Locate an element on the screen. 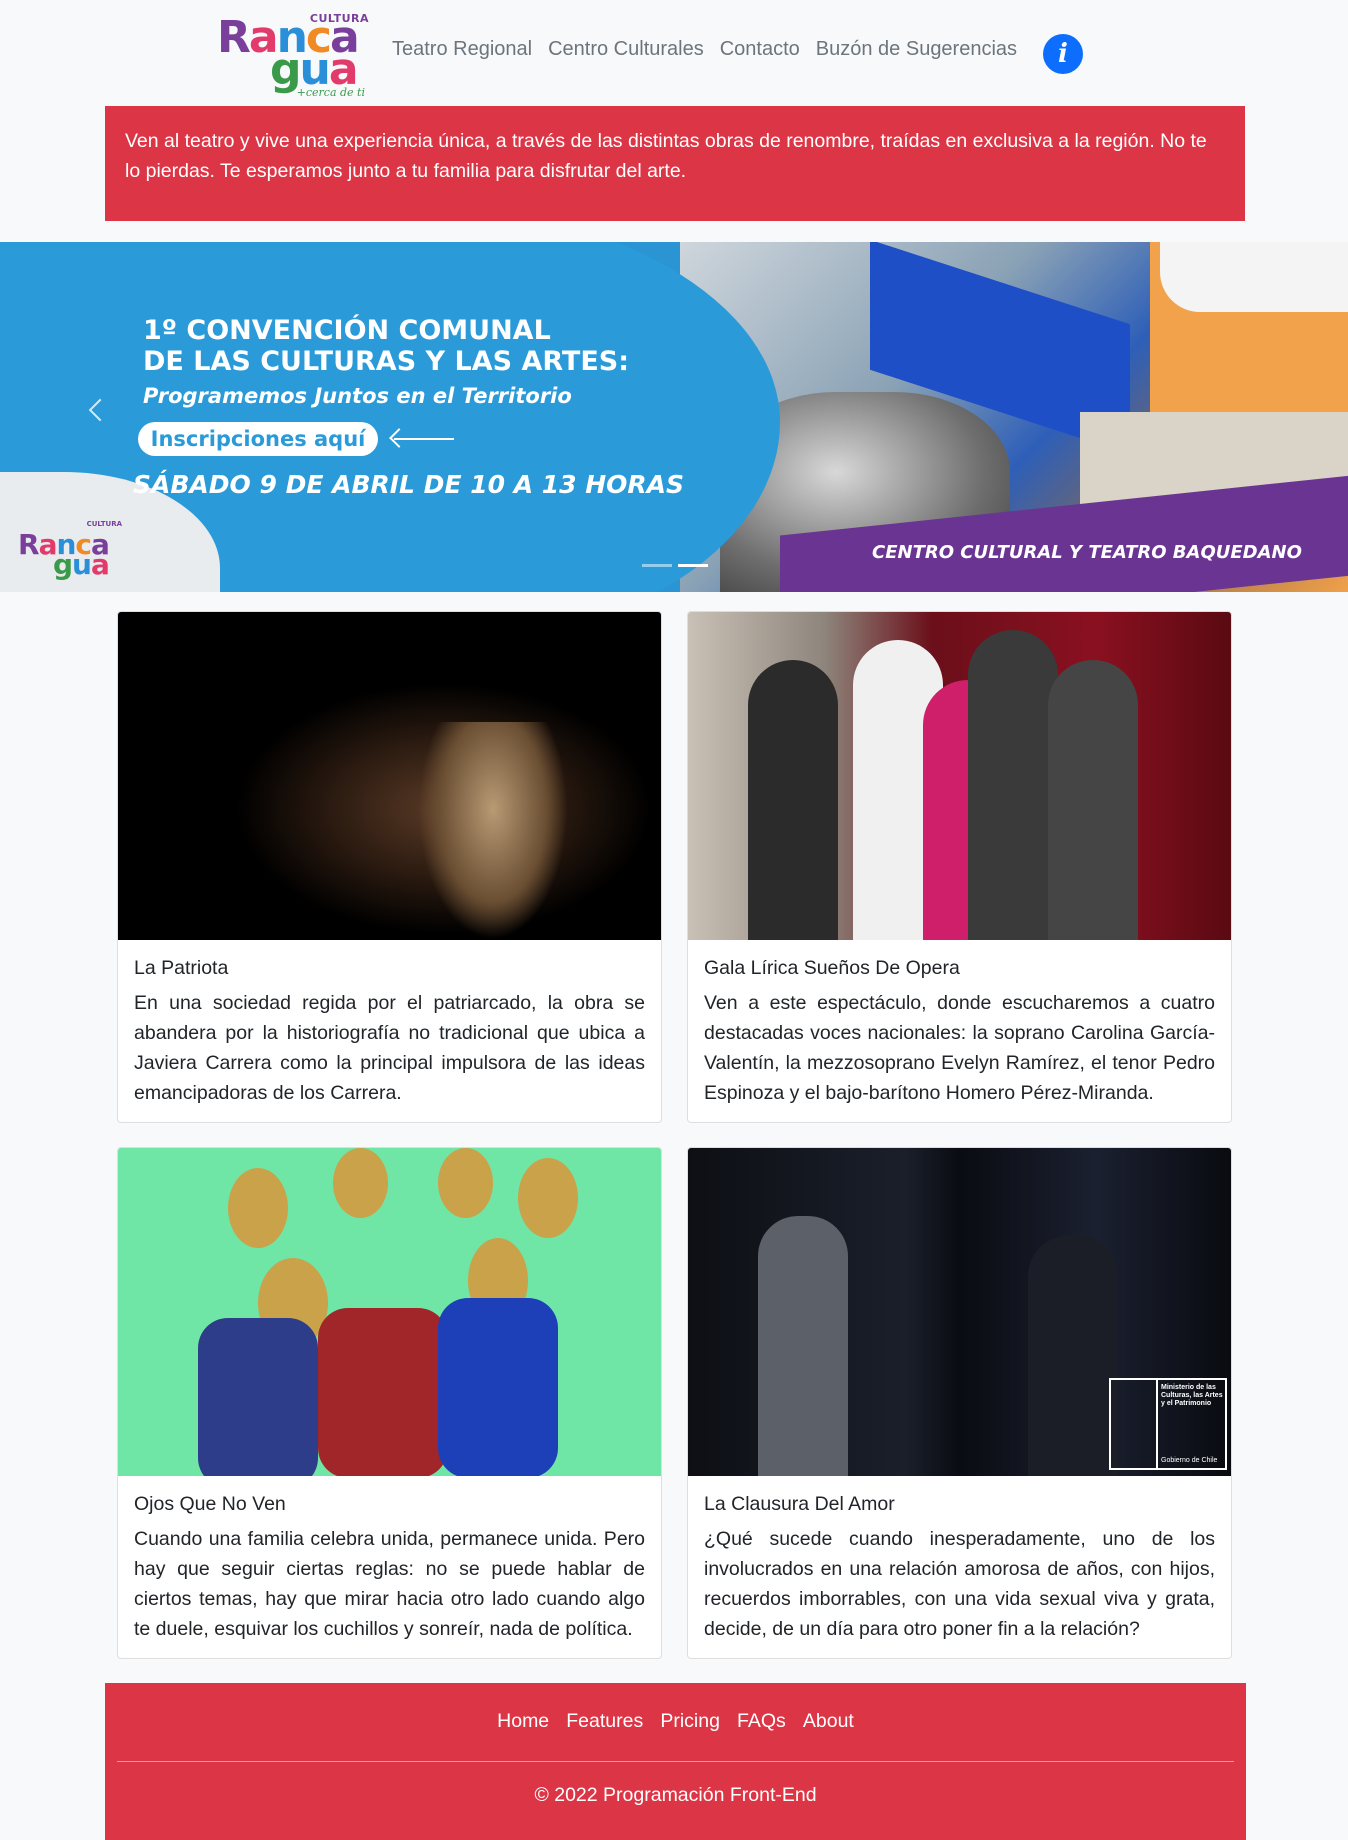  footer-link-about: About is located at coordinates (828, 1721).